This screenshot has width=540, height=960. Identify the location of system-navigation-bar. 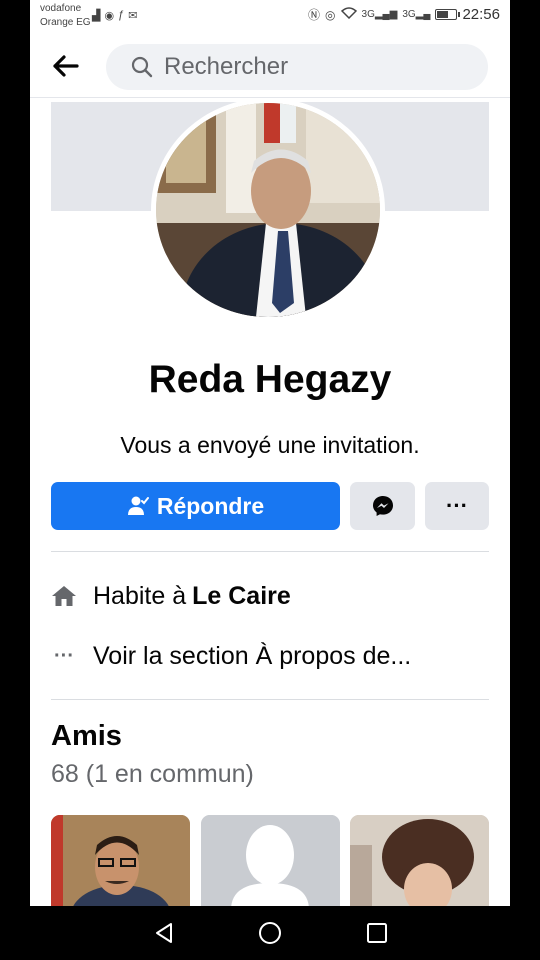
(270, 933).